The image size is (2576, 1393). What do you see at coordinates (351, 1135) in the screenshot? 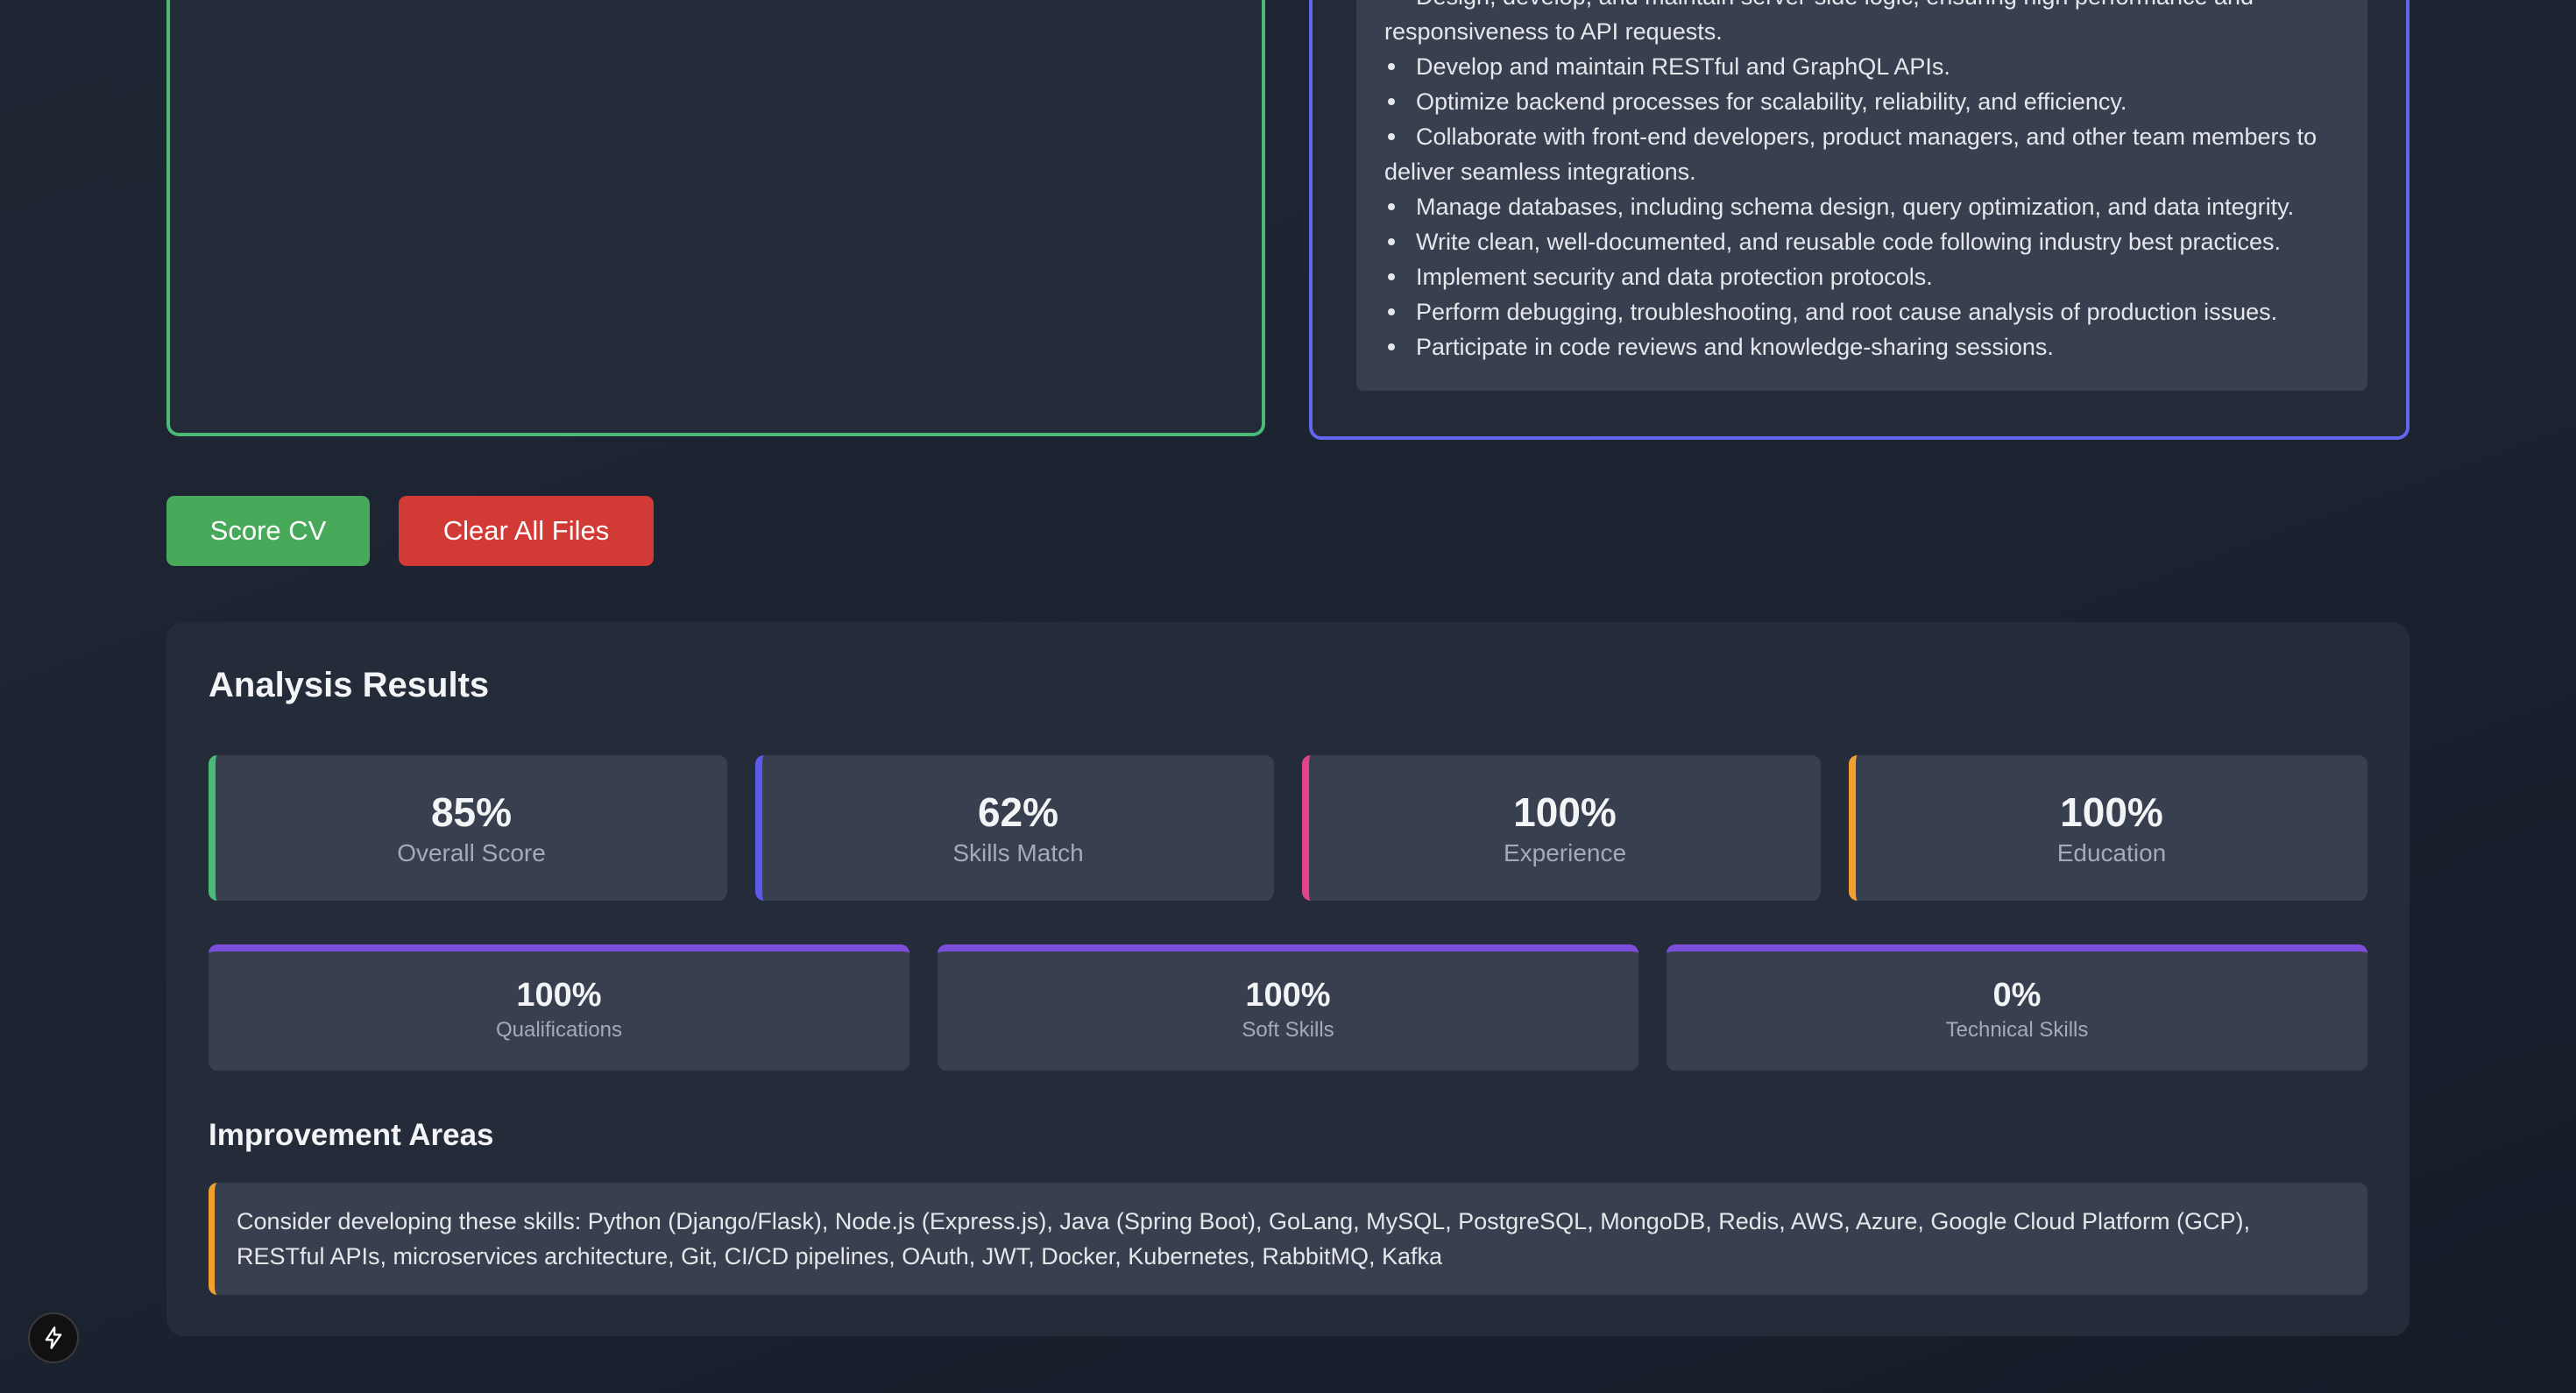
I see `improvement-areas-title: Improvement Areas` at bounding box center [351, 1135].